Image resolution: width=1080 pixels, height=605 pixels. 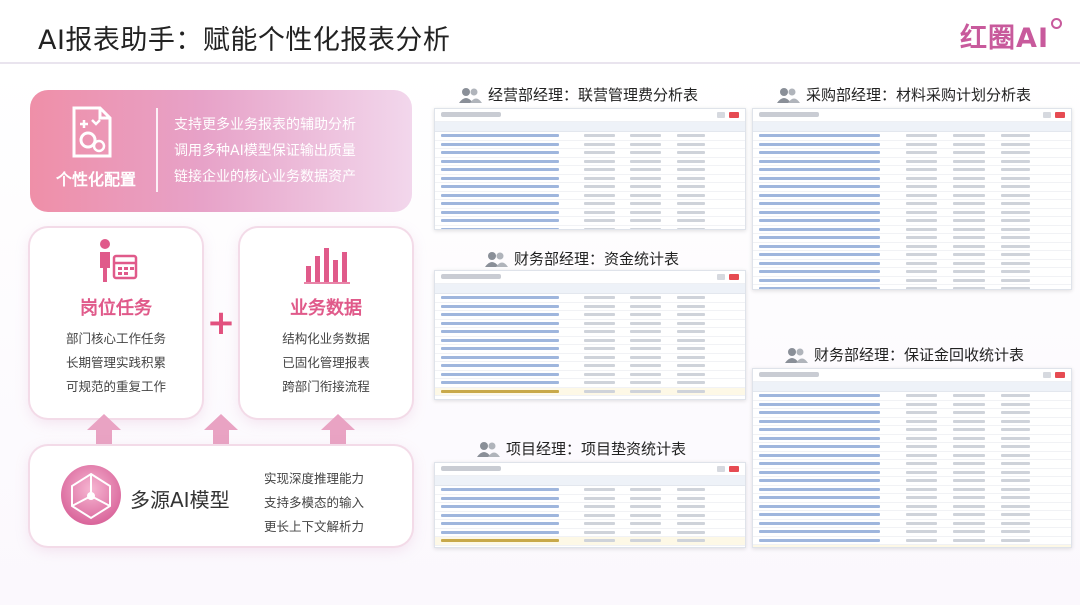 What do you see at coordinates (919, 355) in the screenshot?
I see `report-title-4-text: 财务部经理：保证金回收统计表` at bounding box center [919, 355].